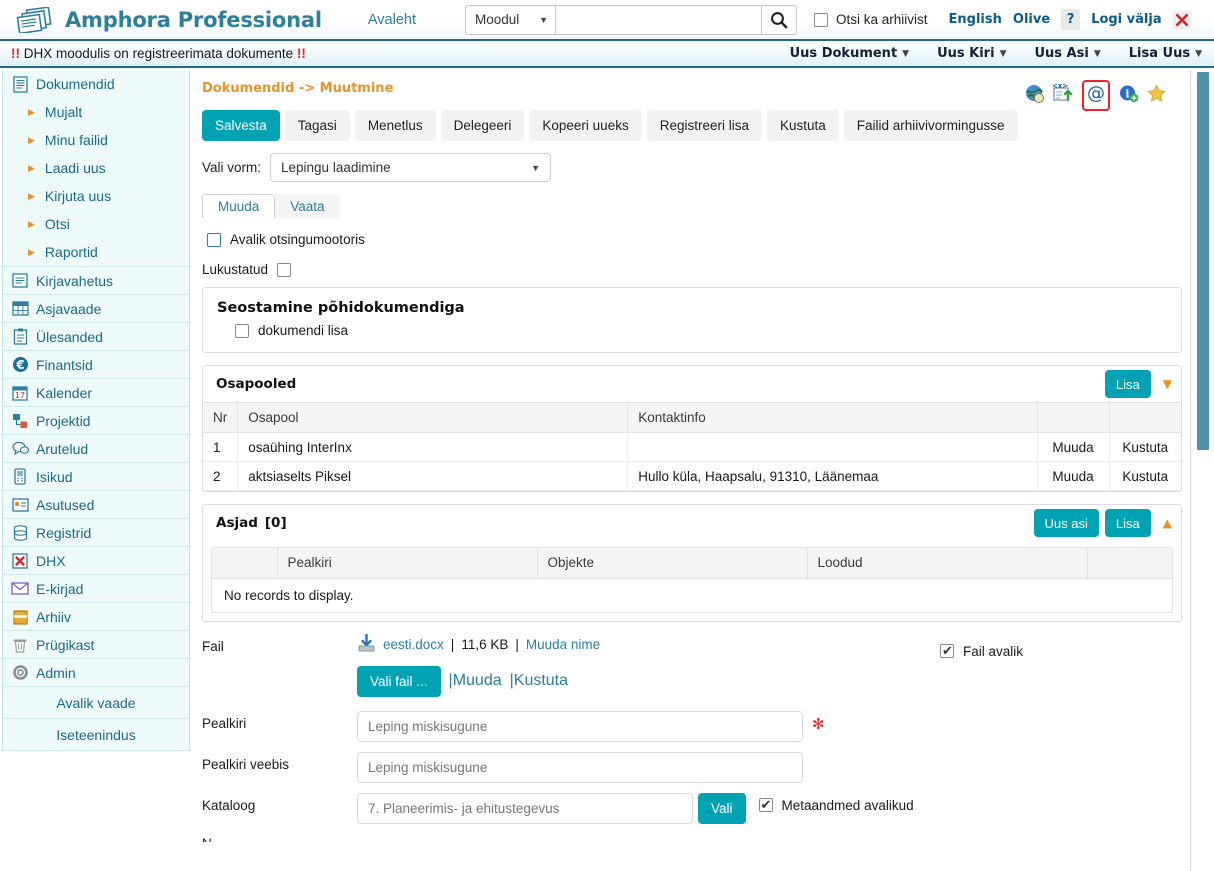  Describe the element at coordinates (392, 20) in the screenshot. I see `nav-home-link: Avaleht` at that location.